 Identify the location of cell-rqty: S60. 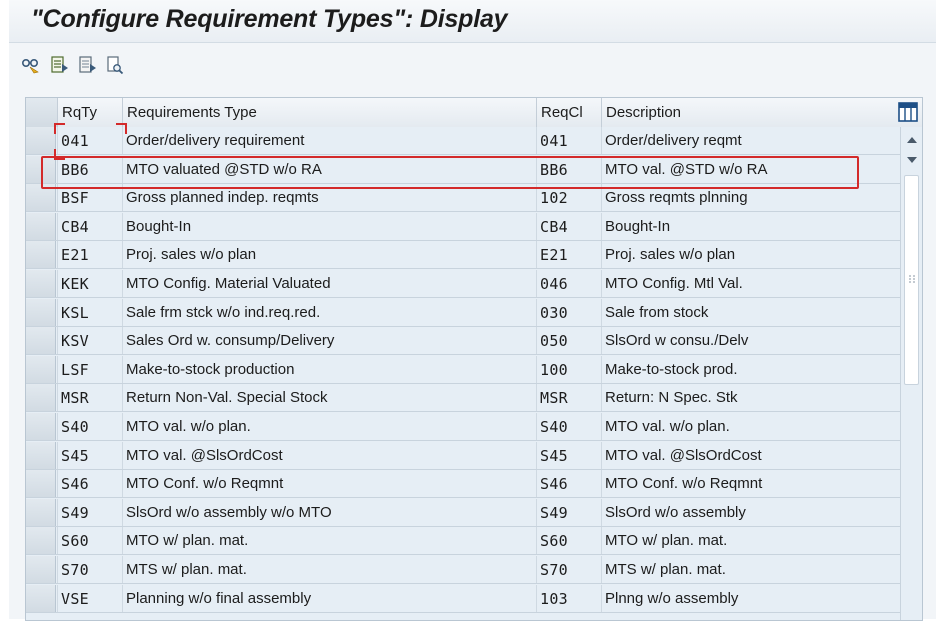
(89, 541).